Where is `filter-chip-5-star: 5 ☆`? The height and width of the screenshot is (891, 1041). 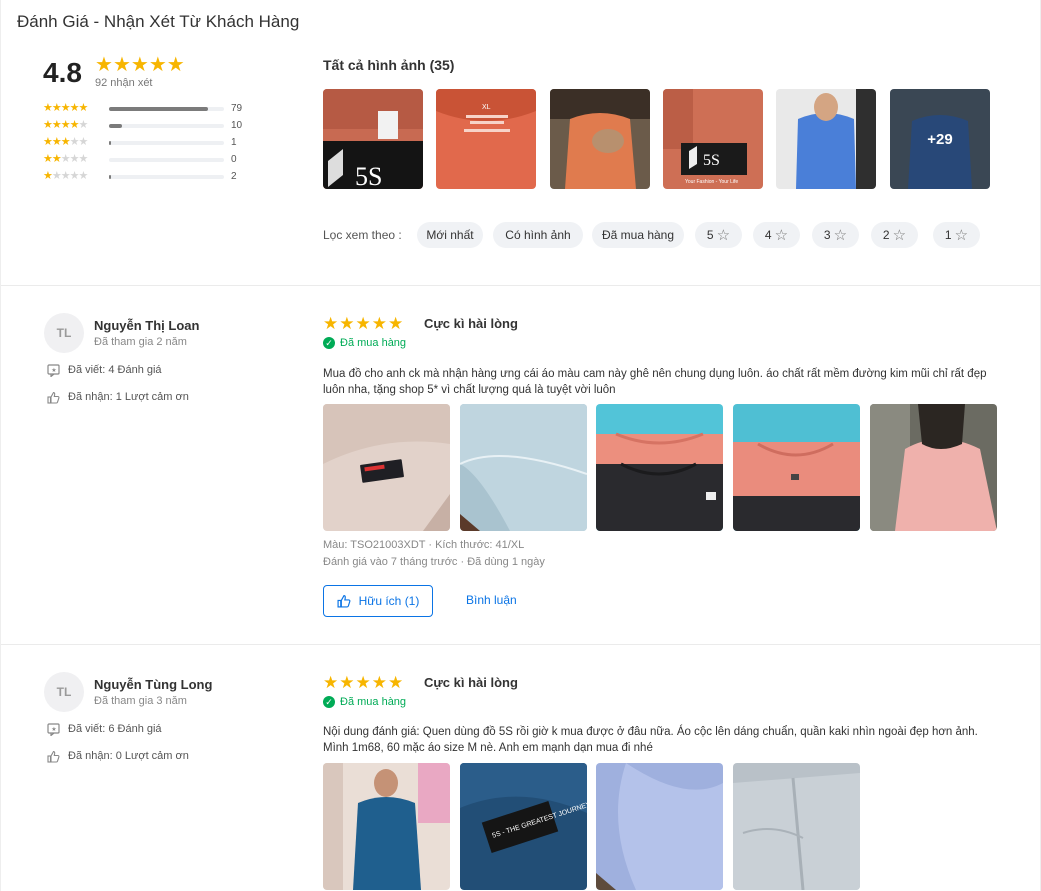 filter-chip-5-star: 5 ☆ is located at coordinates (718, 235).